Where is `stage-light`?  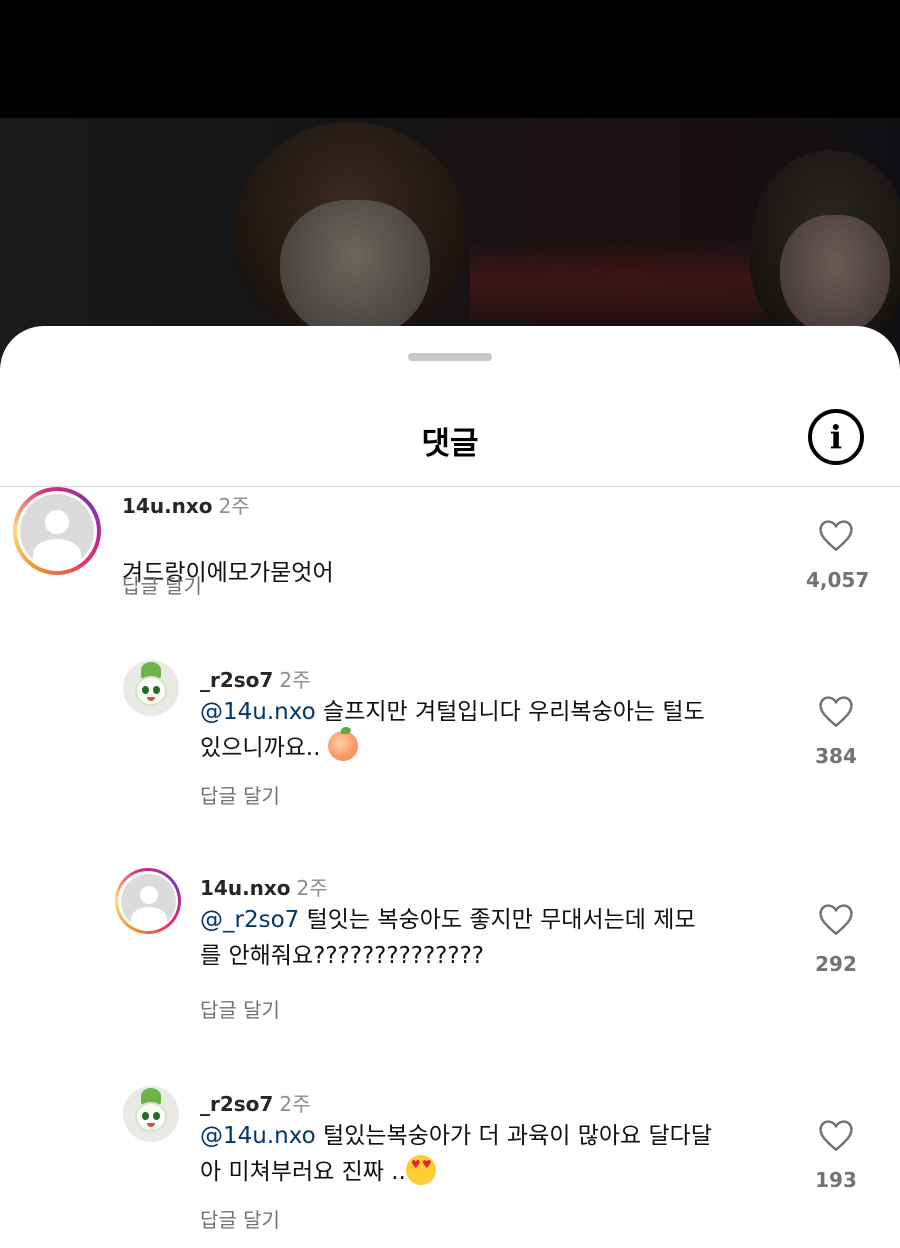
stage-light is located at coordinates (630, 280).